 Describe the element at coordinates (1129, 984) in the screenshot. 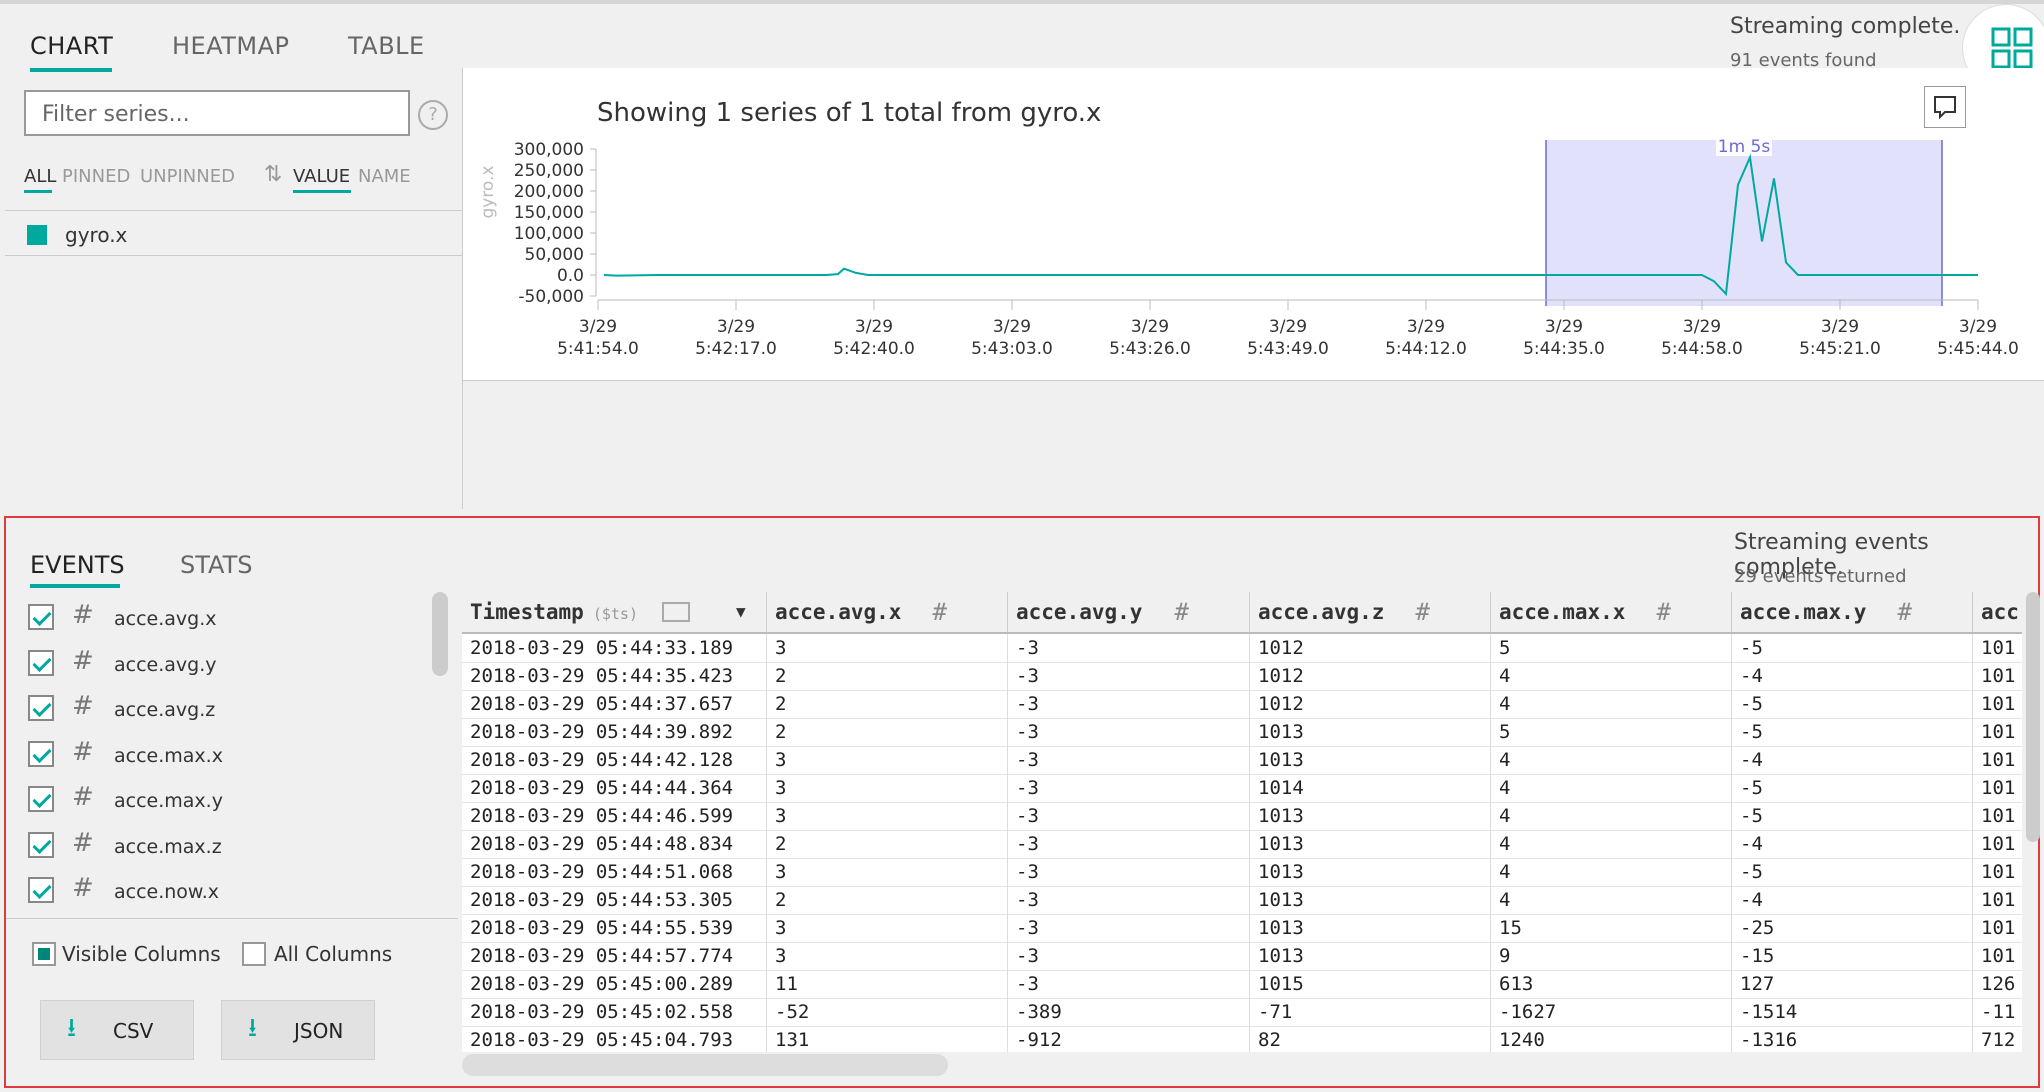

I see `table-cell: -3` at that location.